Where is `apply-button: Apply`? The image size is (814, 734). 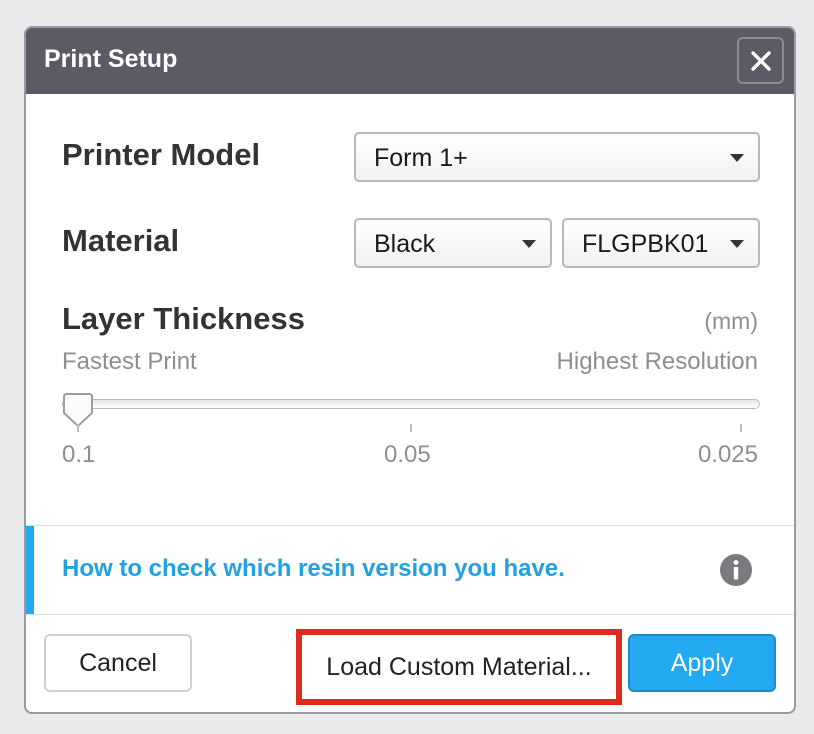
apply-button: Apply is located at coordinates (702, 663).